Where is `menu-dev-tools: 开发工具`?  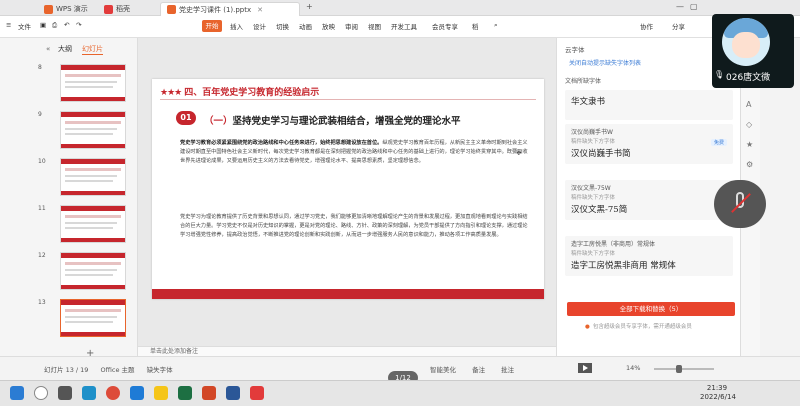
menu-dev-tools: 开发工具 is located at coordinates (404, 26).